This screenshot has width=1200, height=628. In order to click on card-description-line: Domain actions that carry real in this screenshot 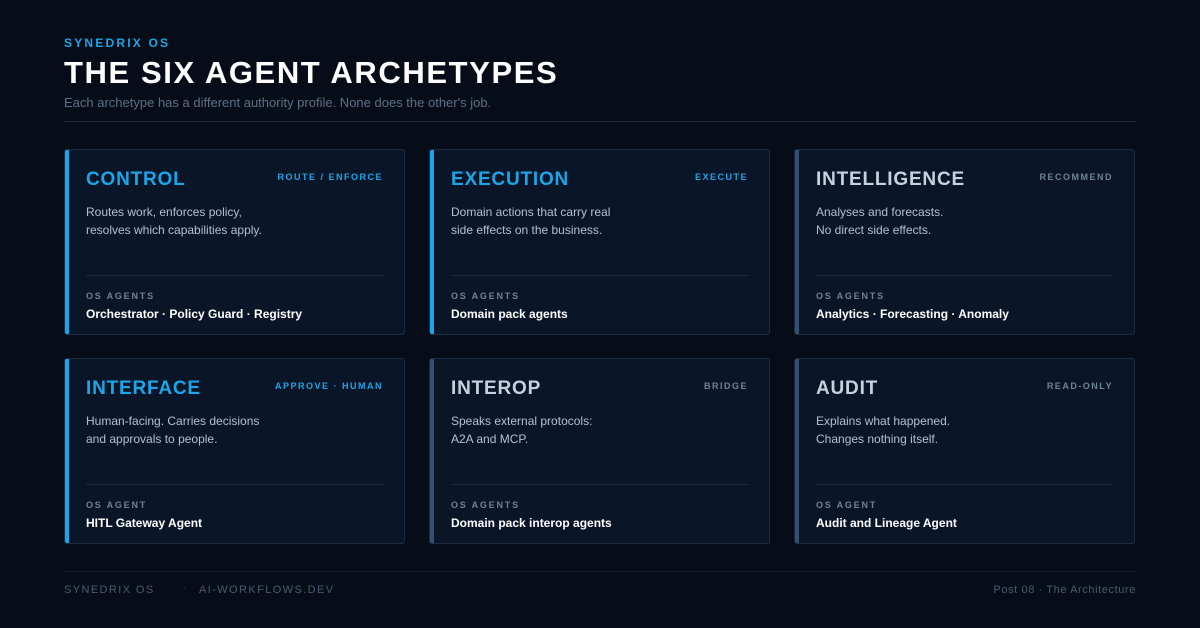, I will do `click(531, 212)`.